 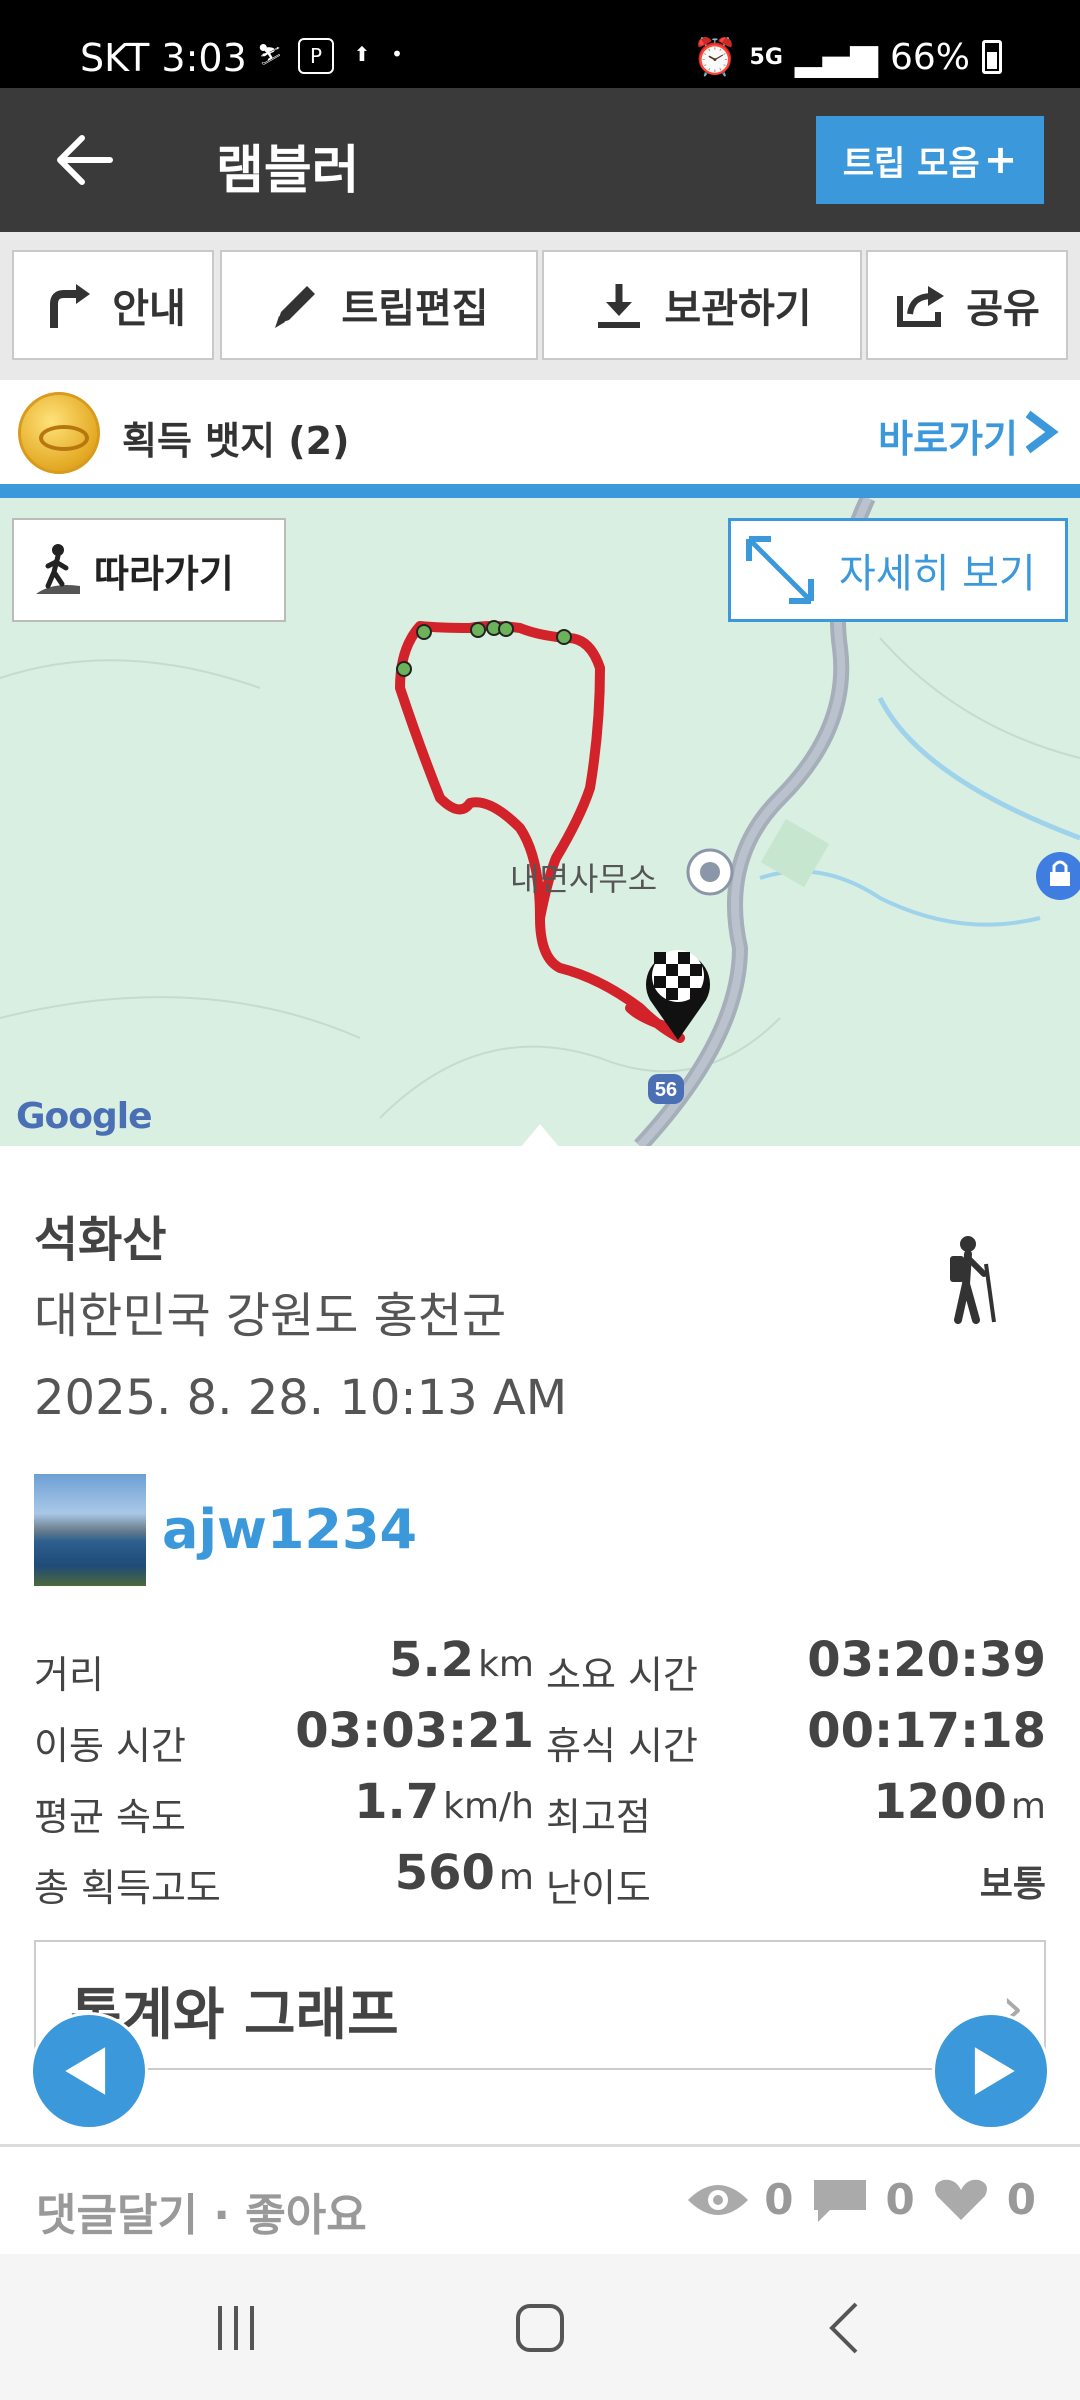 What do you see at coordinates (506, 1664) in the screenshot?
I see `distance-unit: km` at bounding box center [506, 1664].